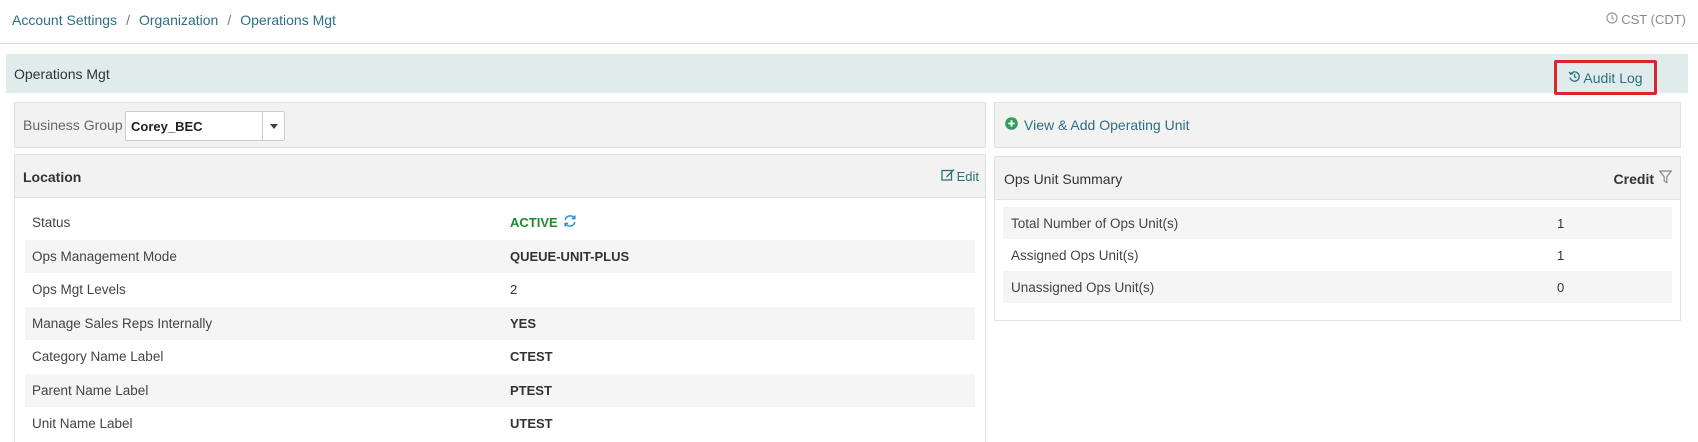  Describe the element at coordinates (1653, 19) in the screenshot. I see `timezone-label: CST (CDT)` at that location.